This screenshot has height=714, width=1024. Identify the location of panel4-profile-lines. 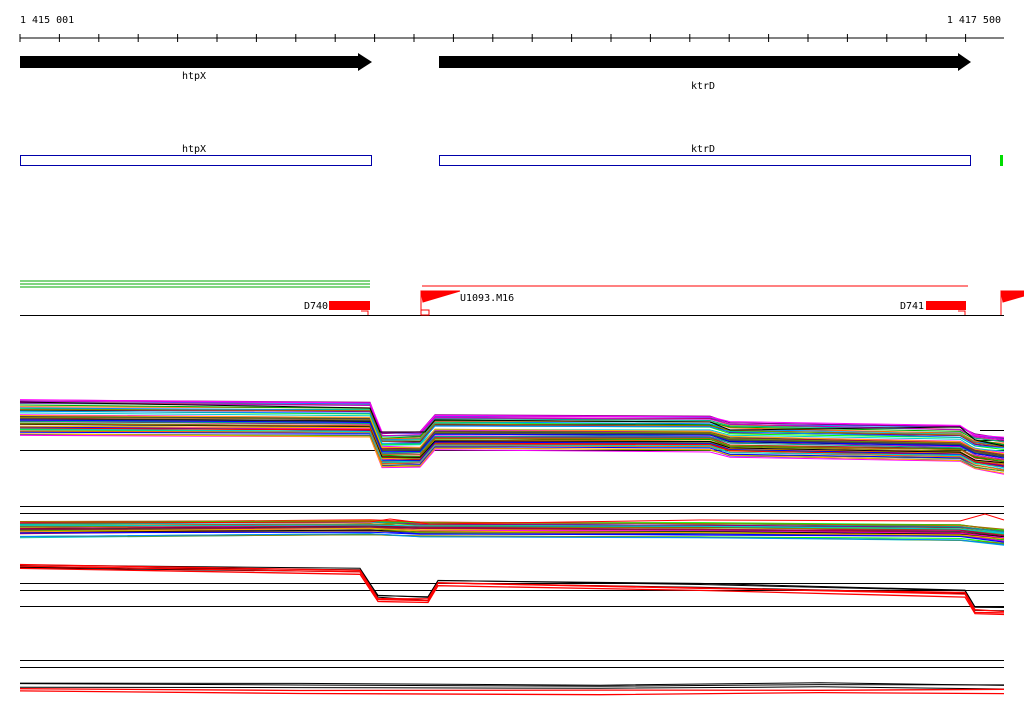
(512, 689).